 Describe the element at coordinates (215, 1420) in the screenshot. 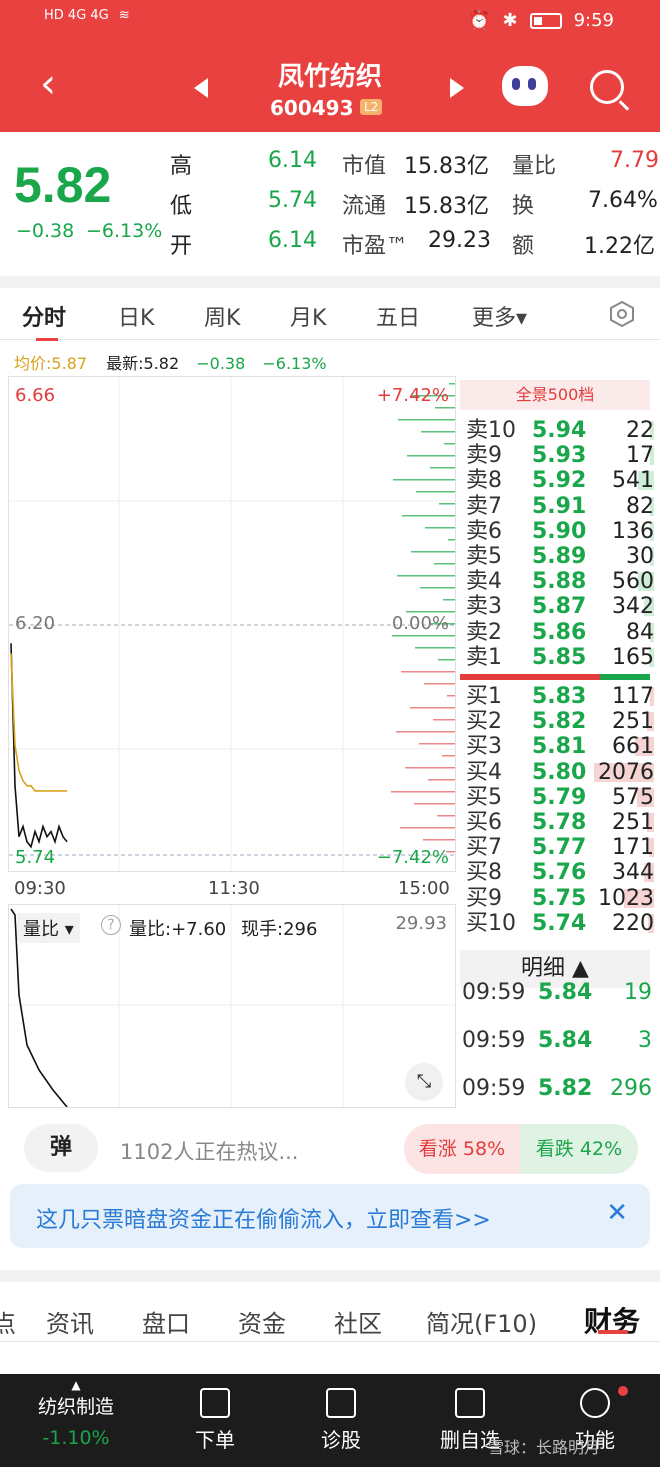

I see `order-button: 下单` at that location.